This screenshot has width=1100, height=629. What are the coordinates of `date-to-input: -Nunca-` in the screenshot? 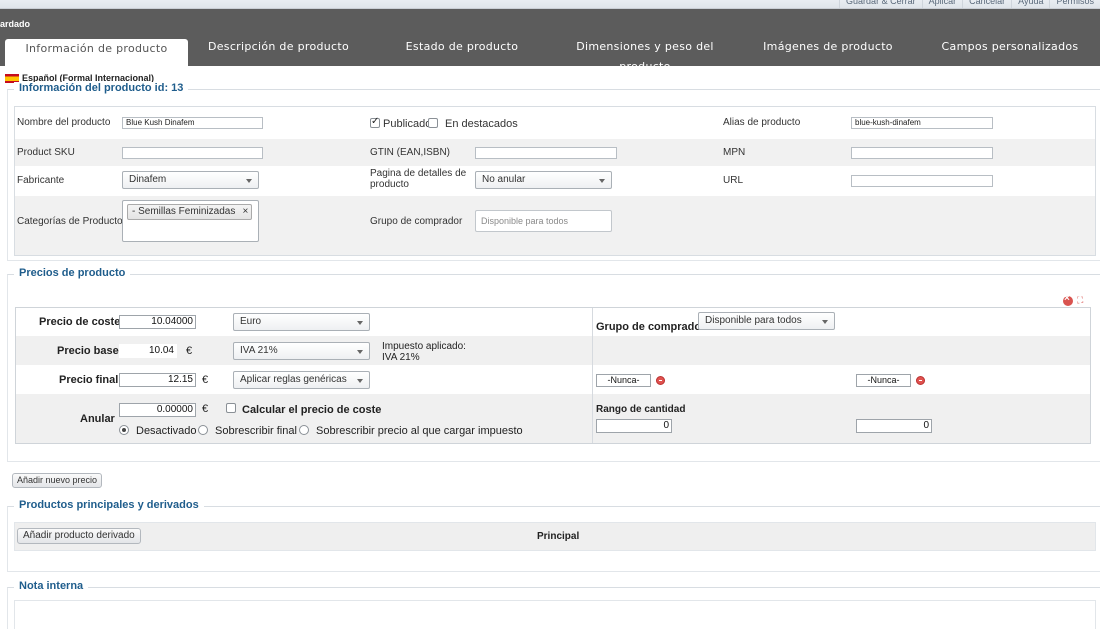 It's located at (883, 380).